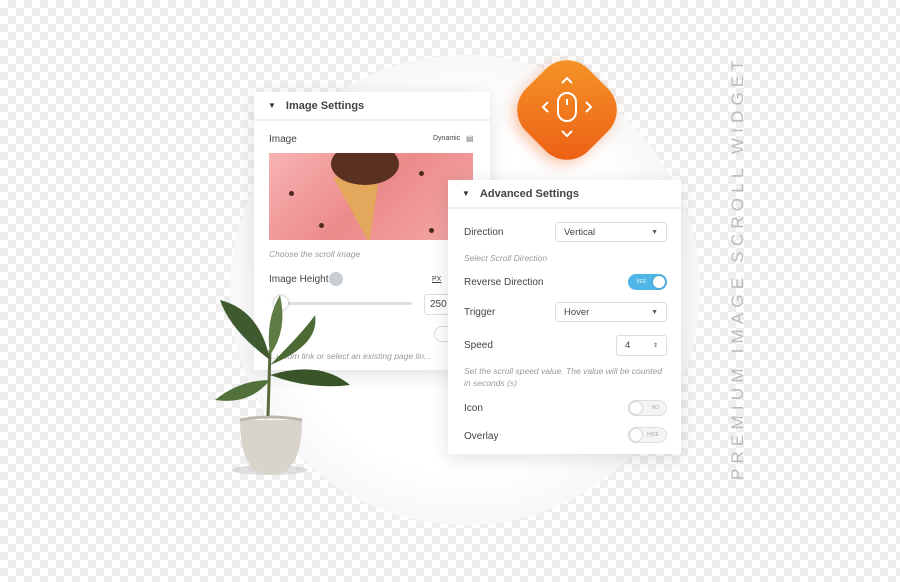 The width and height of the screenshot is (900, 582). Describe the element at coordinates (529, 193) in the screenshot. I see `panel-title: Advanced Settings` at that location.